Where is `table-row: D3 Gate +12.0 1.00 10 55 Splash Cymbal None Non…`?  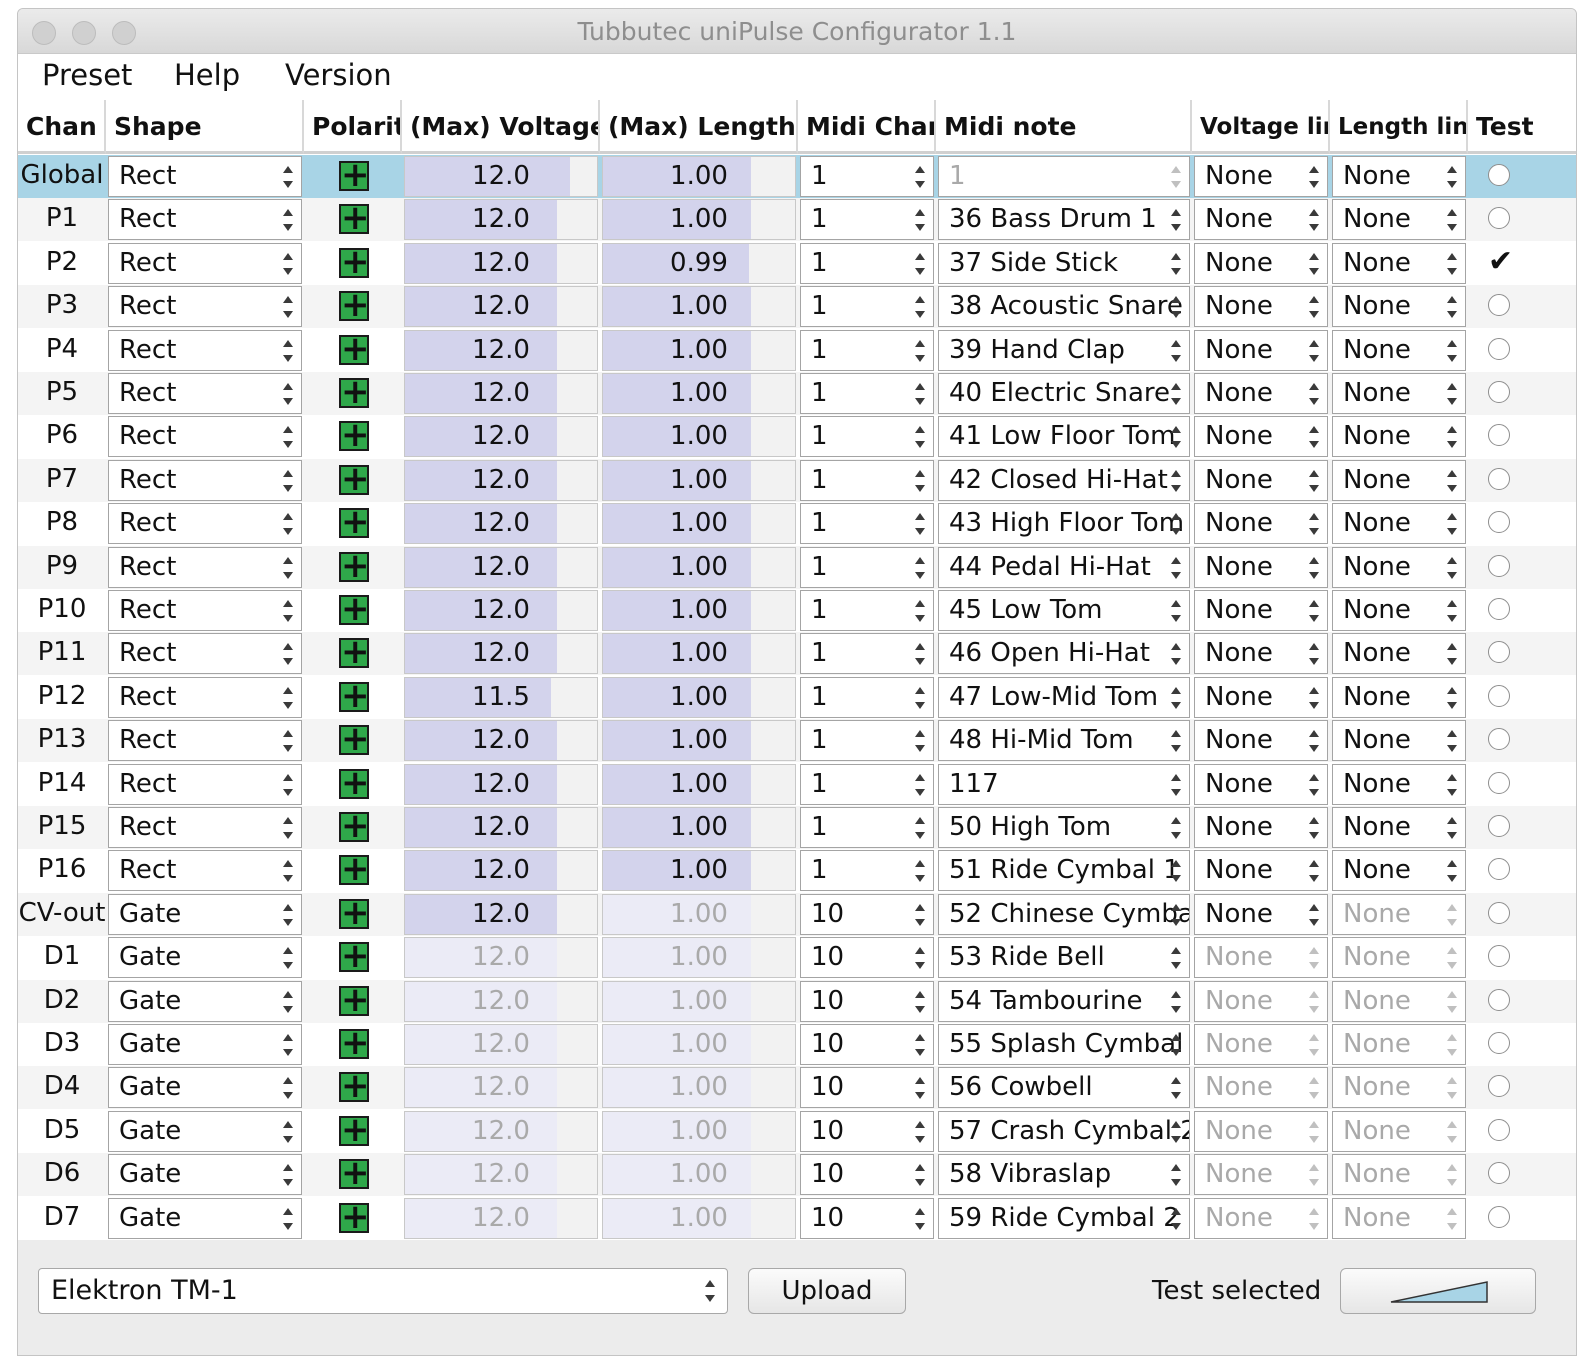
table-row: D3 Gate +12.0 1.00 10 55 Splash Cymbal None Non… is located at coordinates (797, 1044).